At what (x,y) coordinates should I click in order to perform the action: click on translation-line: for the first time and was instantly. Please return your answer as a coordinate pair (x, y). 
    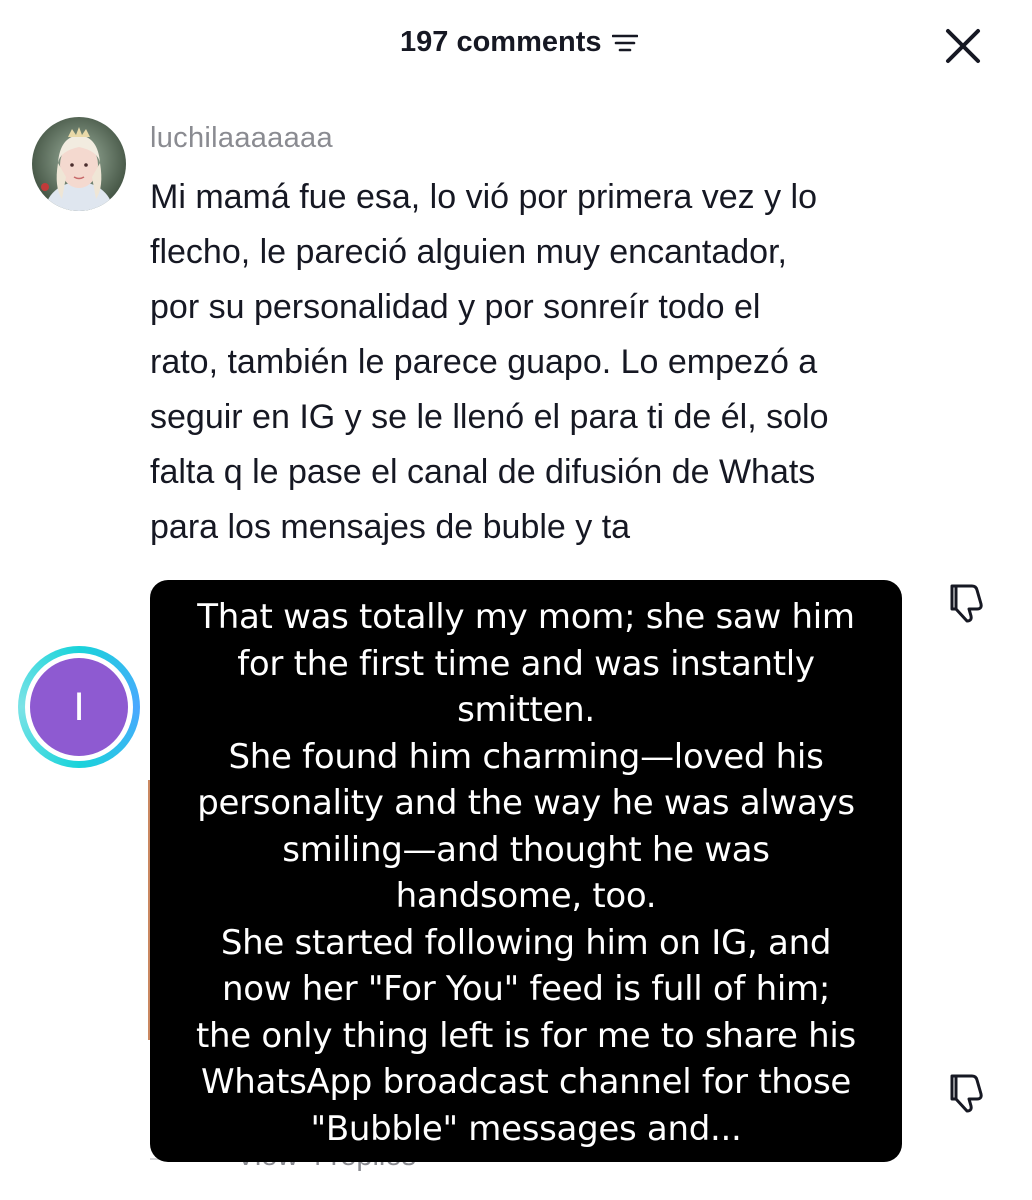
    Looking at the image, I should click on (526, 663).